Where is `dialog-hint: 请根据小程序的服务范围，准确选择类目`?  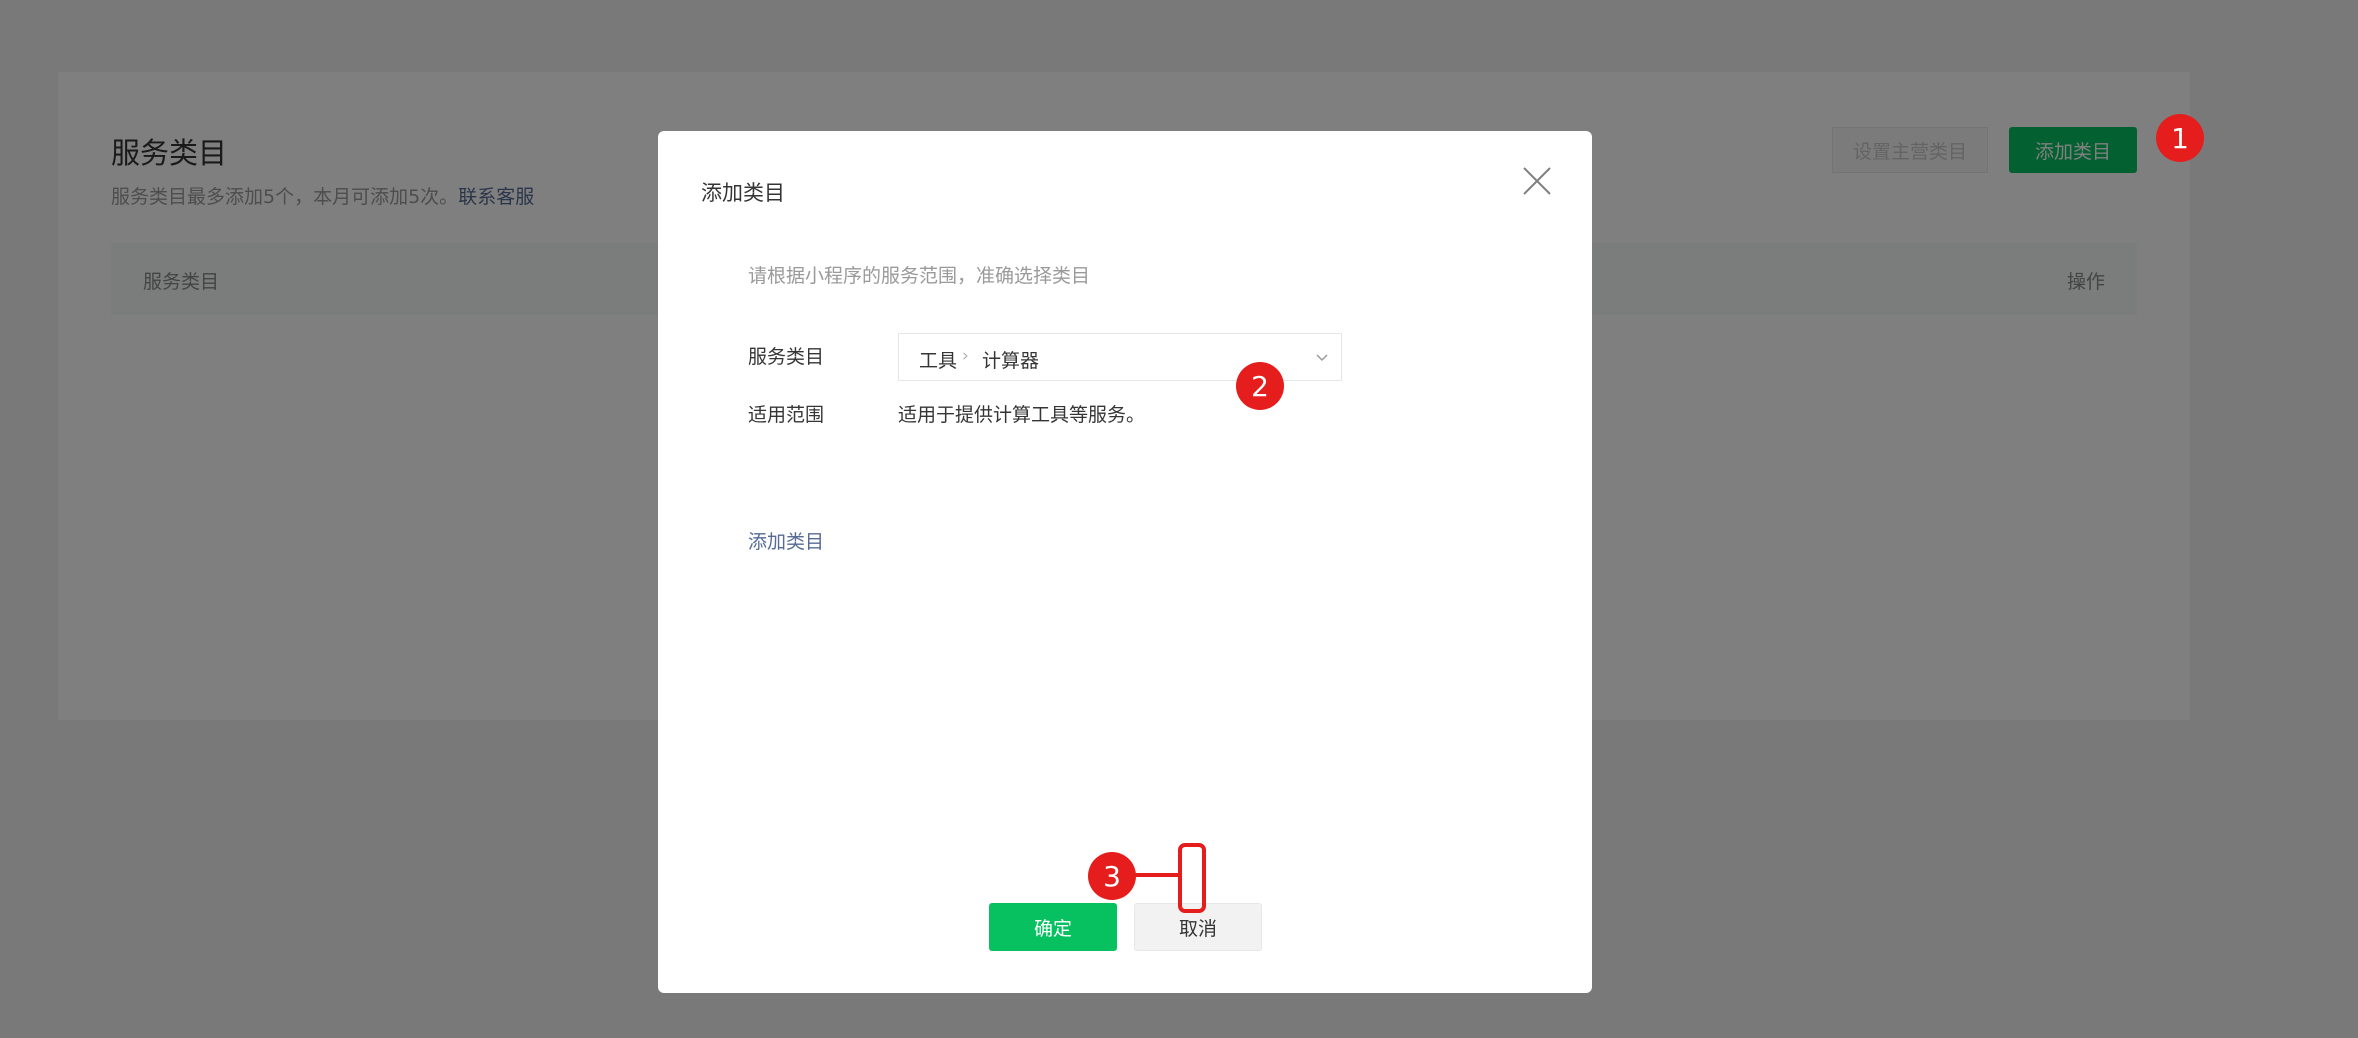
dialog-hint: 请根据小程序的服务范围，准确选择类目 is located at coordinates (919, 276).